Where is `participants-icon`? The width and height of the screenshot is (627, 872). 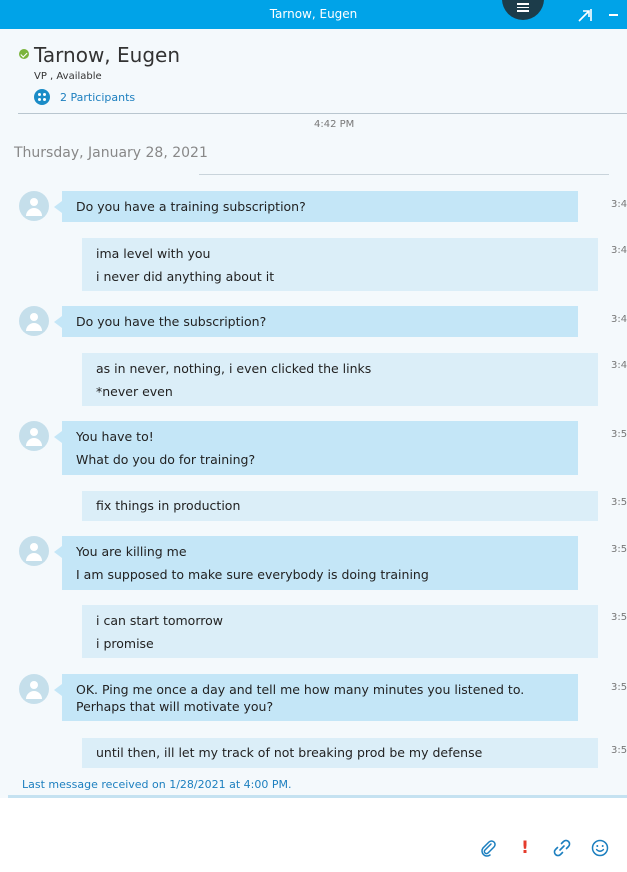
participants-icon is located at coordinates (42, 97).